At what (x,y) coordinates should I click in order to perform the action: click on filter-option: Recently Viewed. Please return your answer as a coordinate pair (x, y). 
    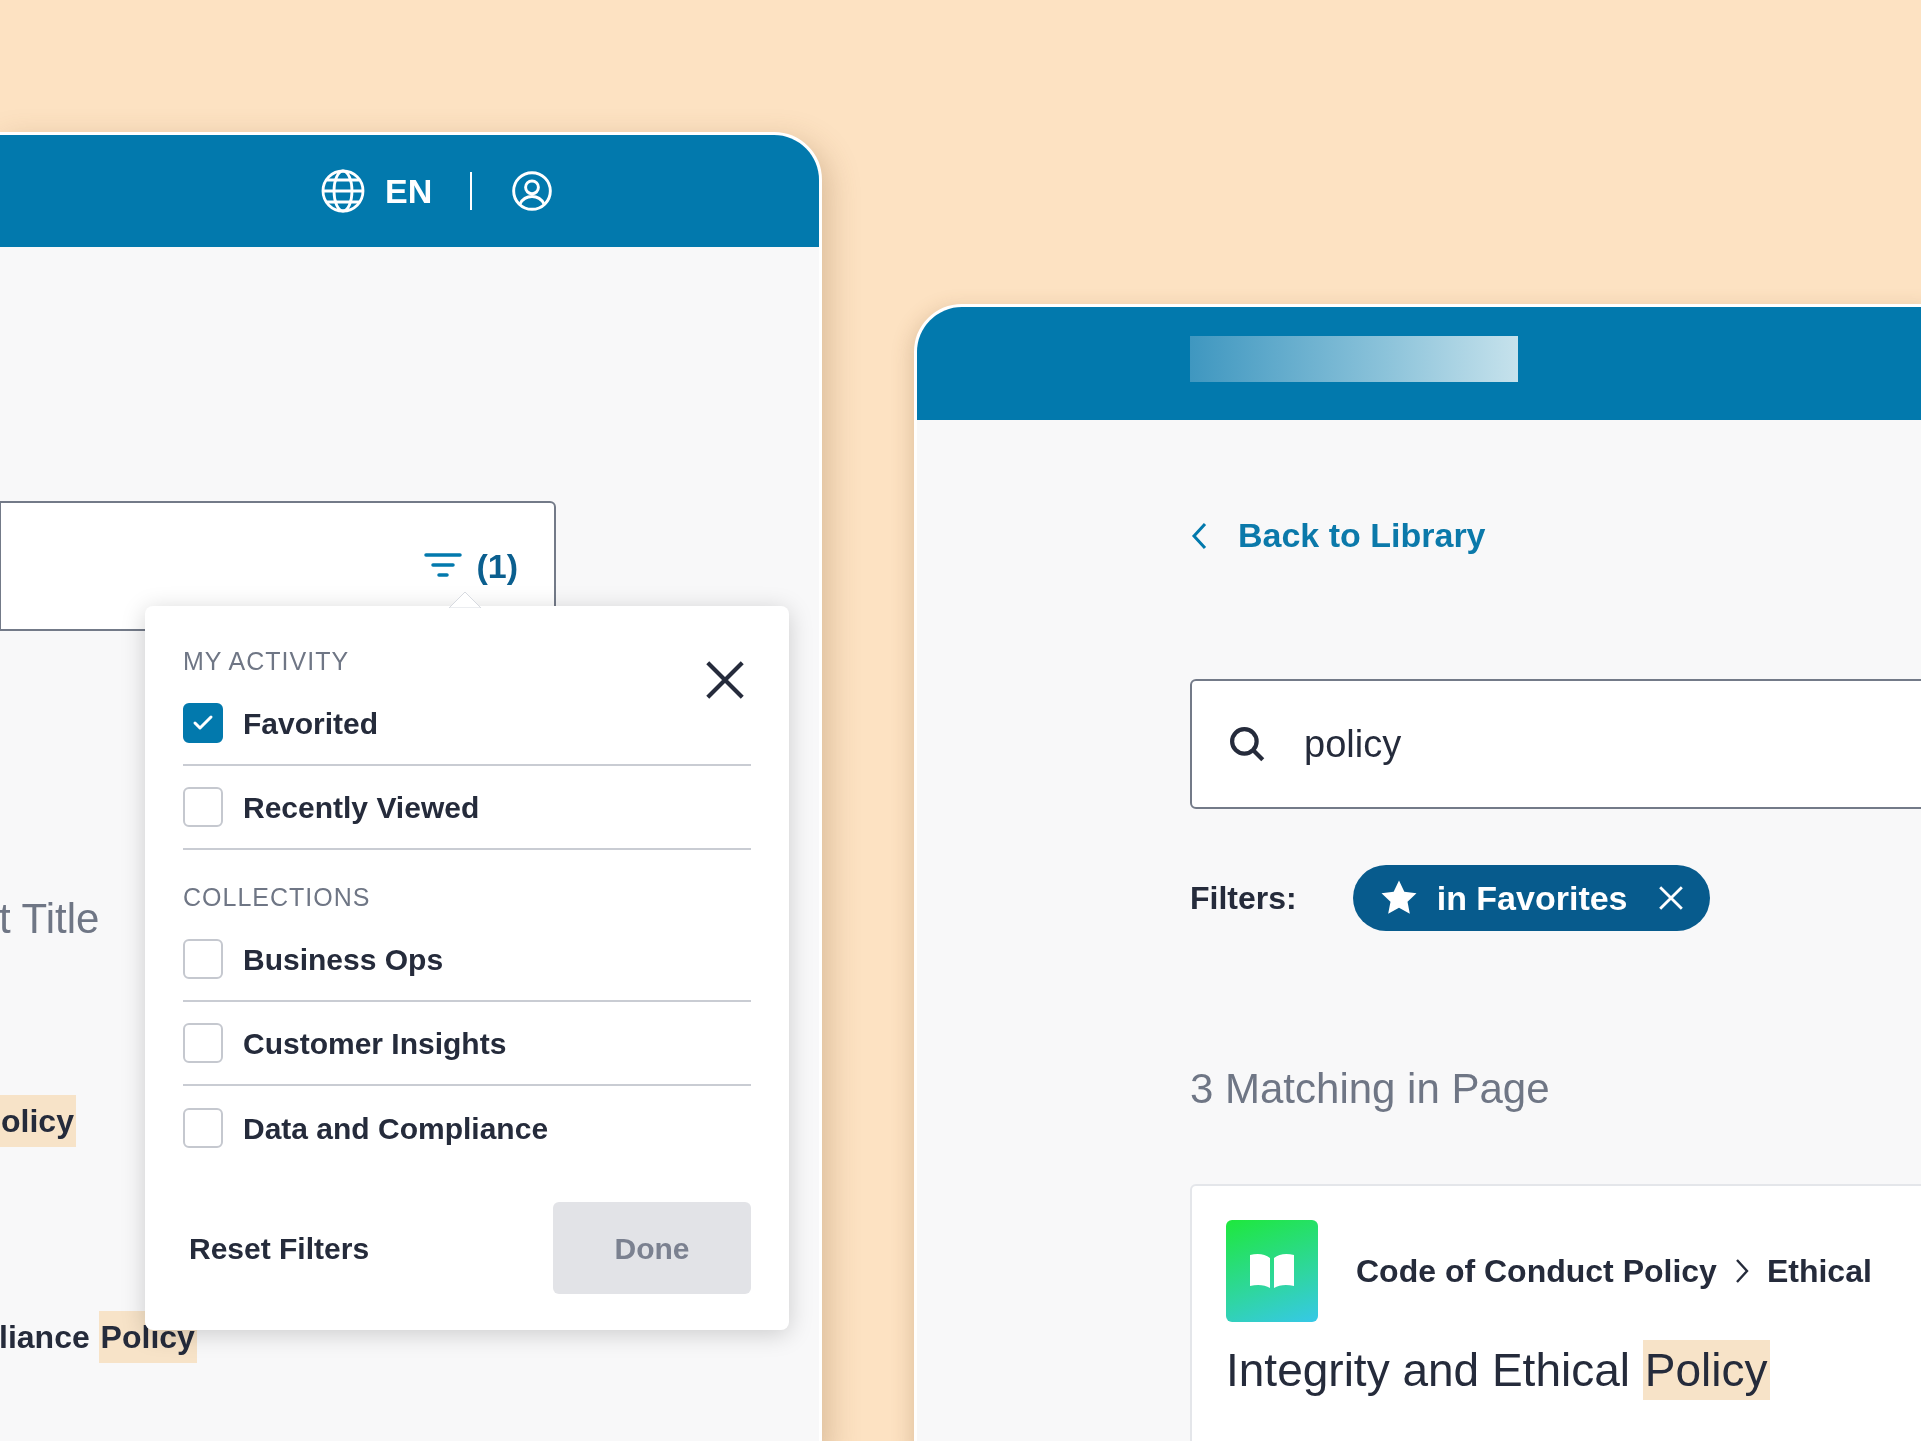
    Looking at the image, I should click on (467, 808).